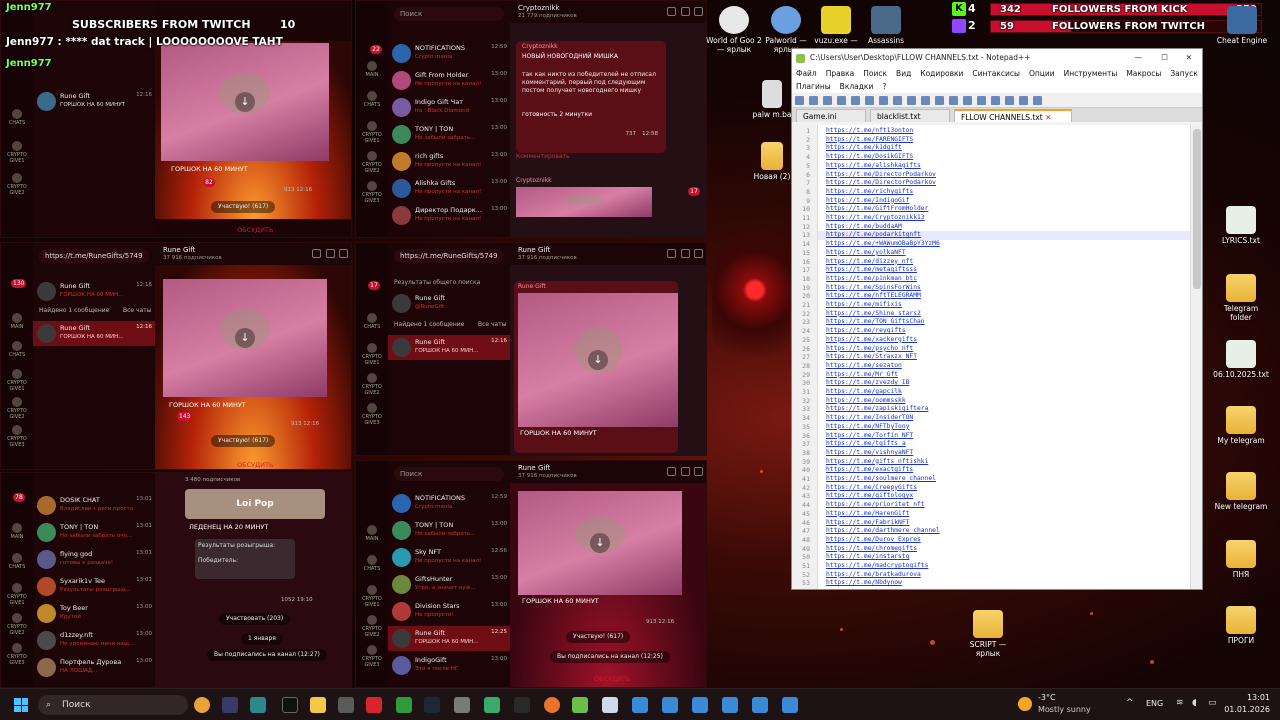 Image resolution: width=1280 pixels, height=720 pixels. I want to click on discuss-link: ОБСУДИТЬ, so click(255, 465).